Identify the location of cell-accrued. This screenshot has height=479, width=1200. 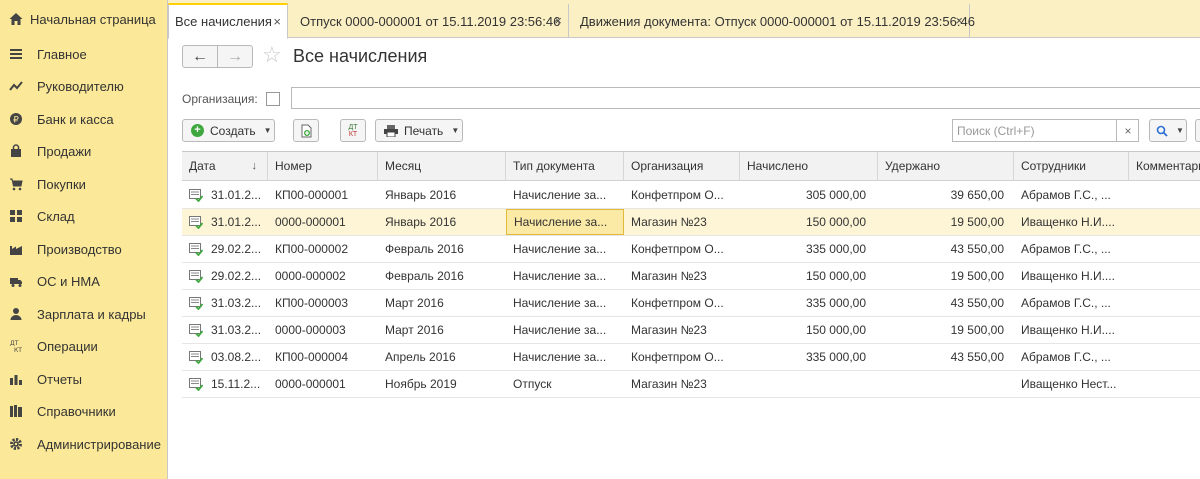
(805, 384).